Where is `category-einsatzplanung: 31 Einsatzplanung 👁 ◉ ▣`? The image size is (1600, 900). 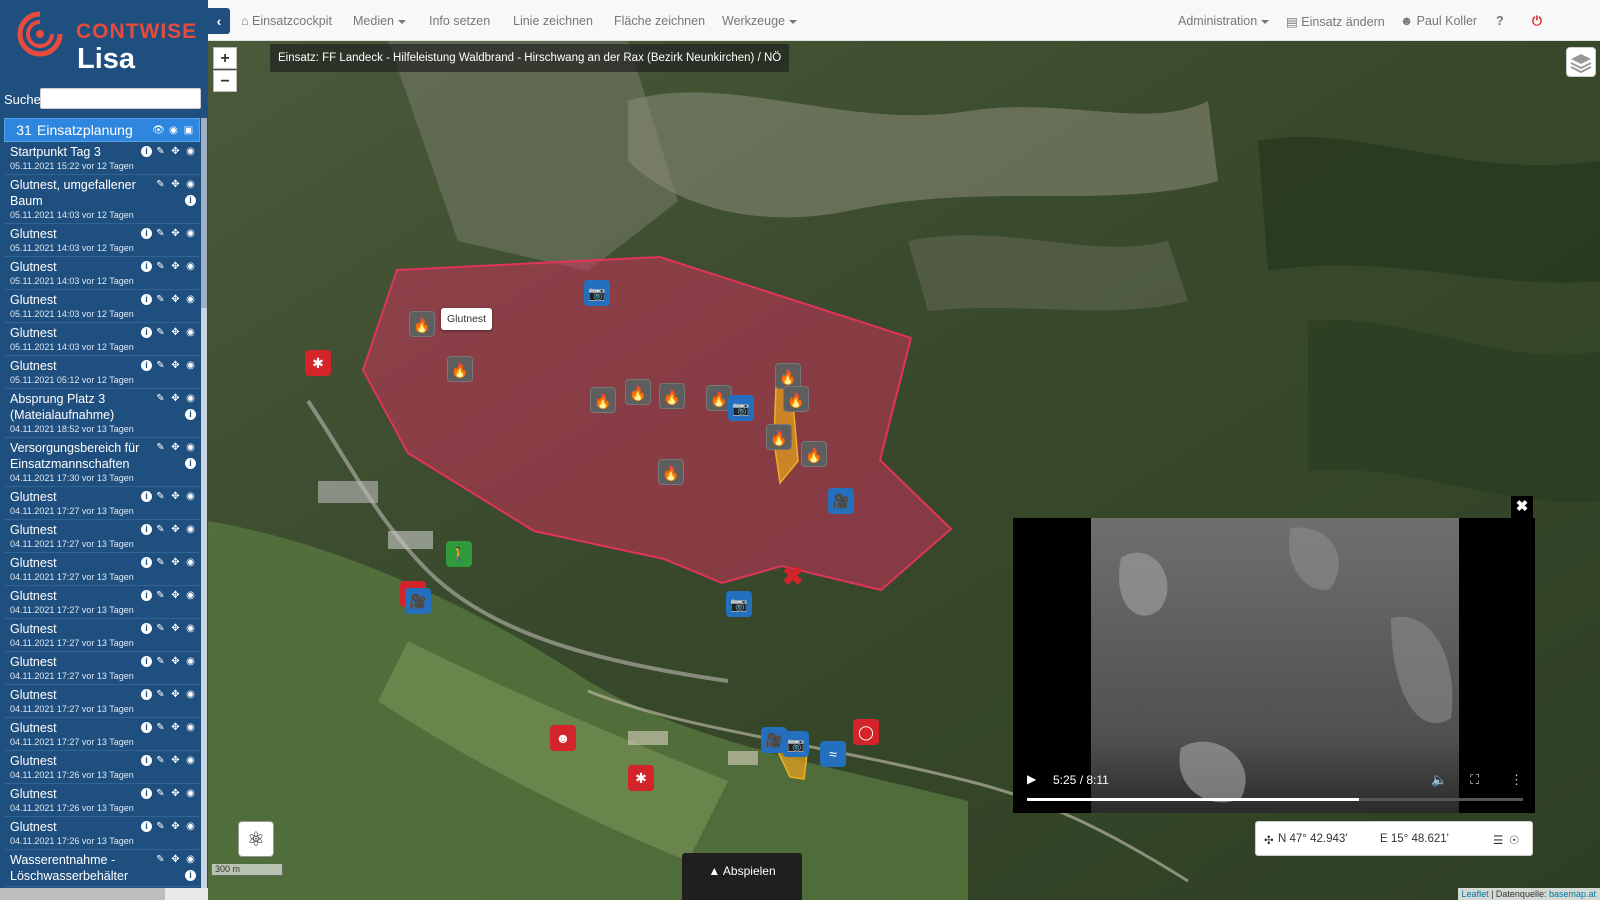 category-einsatzplanung: 31 Einsatzplanung 👁 ◉ ▣ is located at coordinates (102, 130).